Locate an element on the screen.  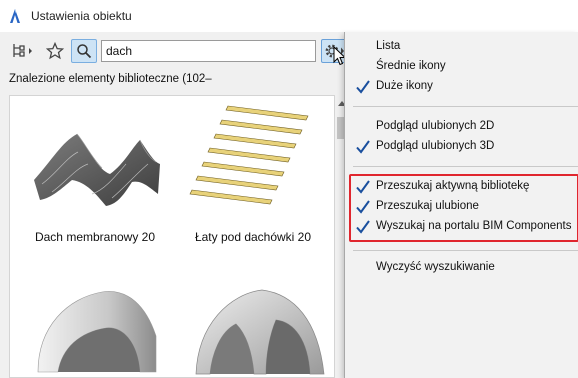
magnifier-icon is located at coordinates (84, 51).